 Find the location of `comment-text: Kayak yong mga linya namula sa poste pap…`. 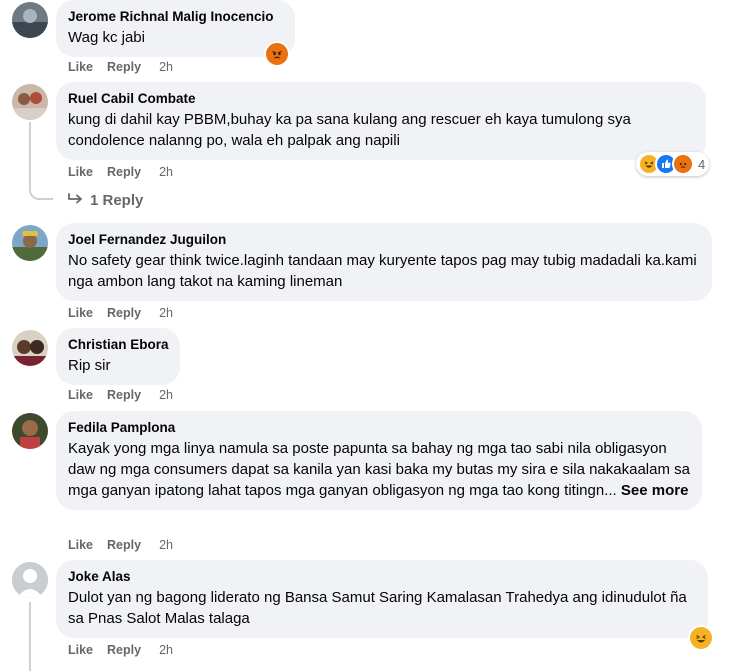

comment-text: Kayak yong mga linya namula sa poste pap… is located at coordinates (379, 469).